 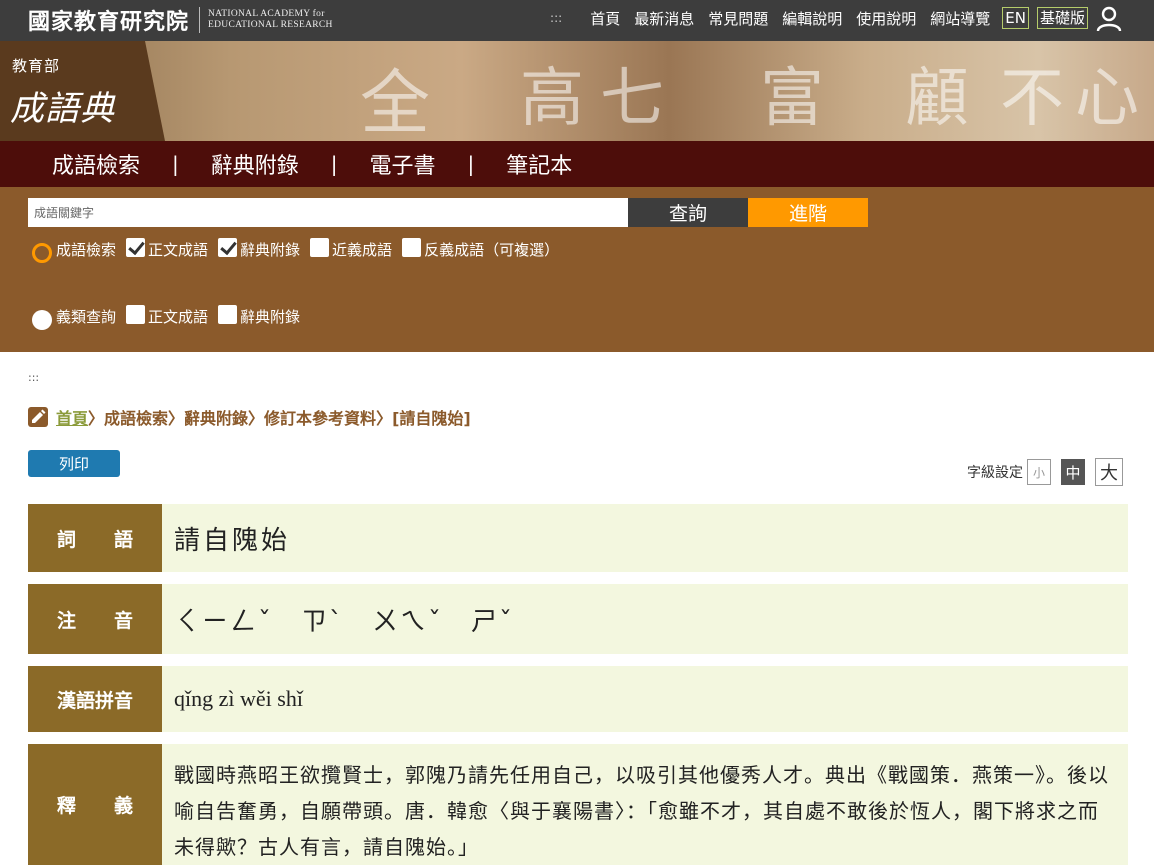 What do you see at coordinates (808, 212) in the screenshot?
I see `advanced-search-button: 進階` at bounding box center [808, 212].